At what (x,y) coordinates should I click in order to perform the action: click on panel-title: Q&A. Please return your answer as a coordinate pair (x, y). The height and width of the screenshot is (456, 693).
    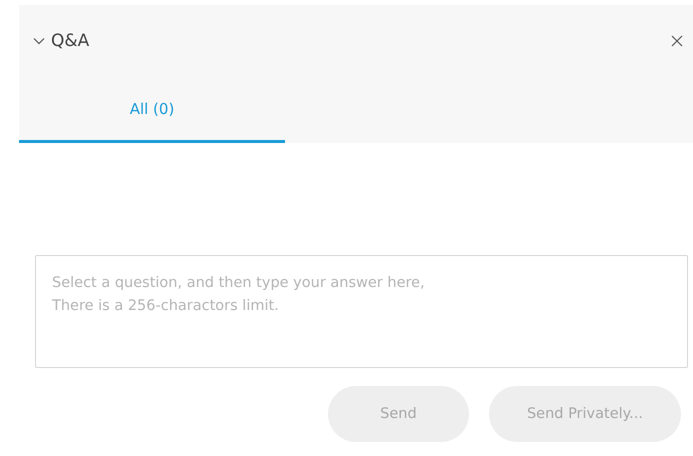
    Looking at the image, I should click on (70, 41).